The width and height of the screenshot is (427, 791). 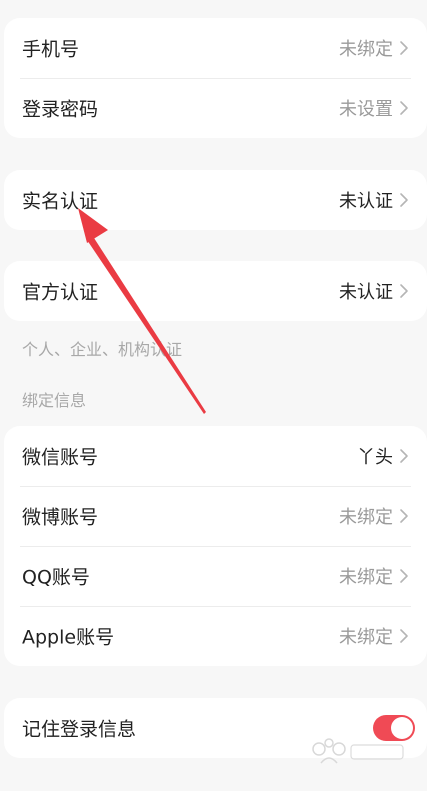 I want to click on toggle-knob, so click(x=402, y=728).